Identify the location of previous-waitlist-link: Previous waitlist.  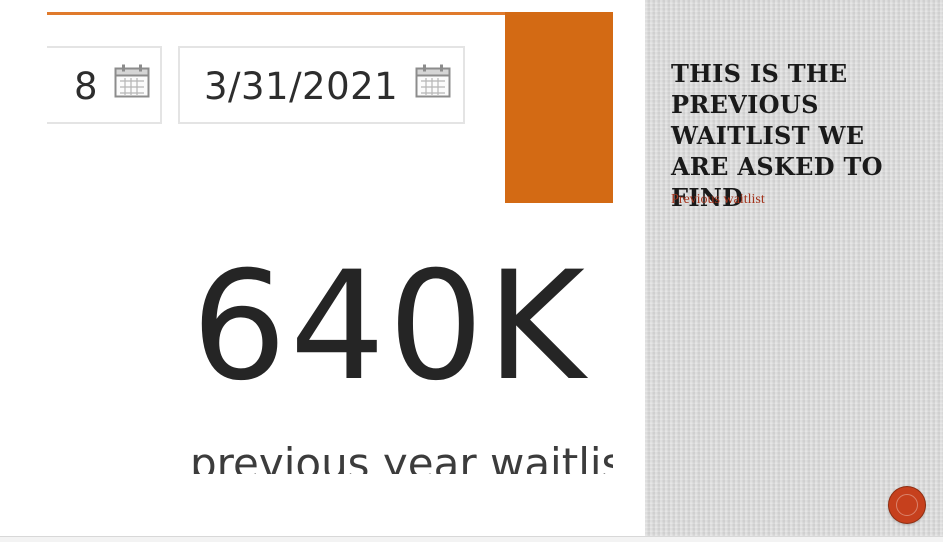
(718, 200).